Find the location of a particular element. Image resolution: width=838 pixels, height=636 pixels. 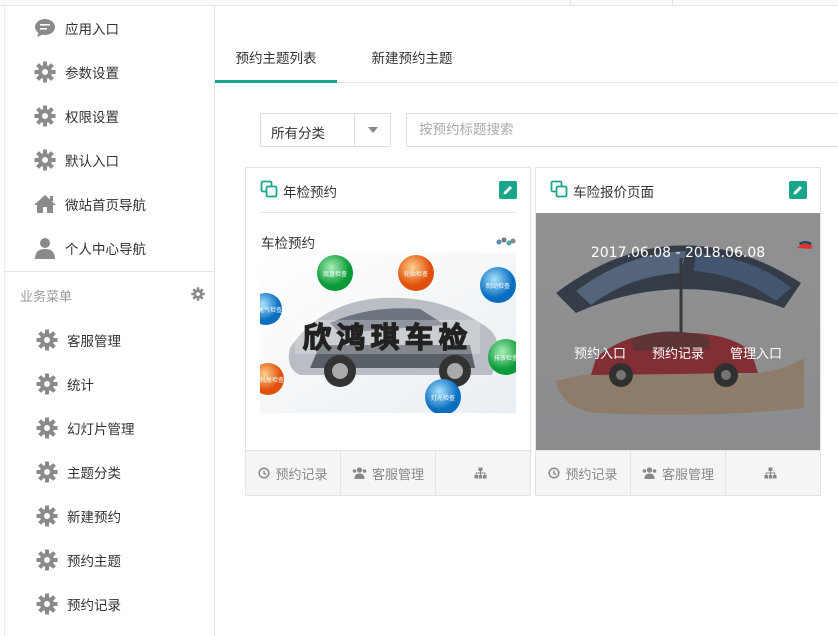

bubble-label: 底盘检查 is located at coordinates (335, 274).